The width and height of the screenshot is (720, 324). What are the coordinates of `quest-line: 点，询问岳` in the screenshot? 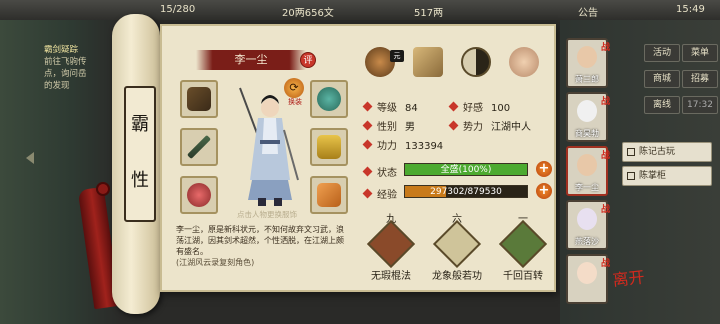 It's located at (65, 74).